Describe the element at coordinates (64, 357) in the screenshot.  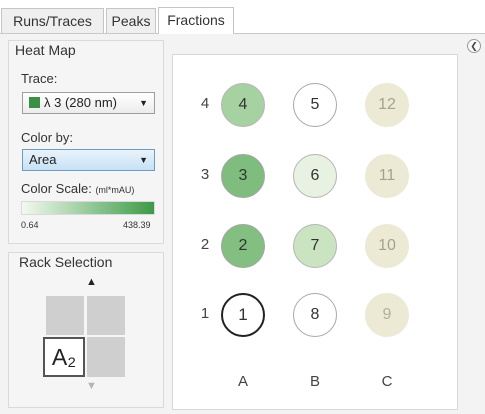
I see `rack-cell-selected: A₂` at that location.